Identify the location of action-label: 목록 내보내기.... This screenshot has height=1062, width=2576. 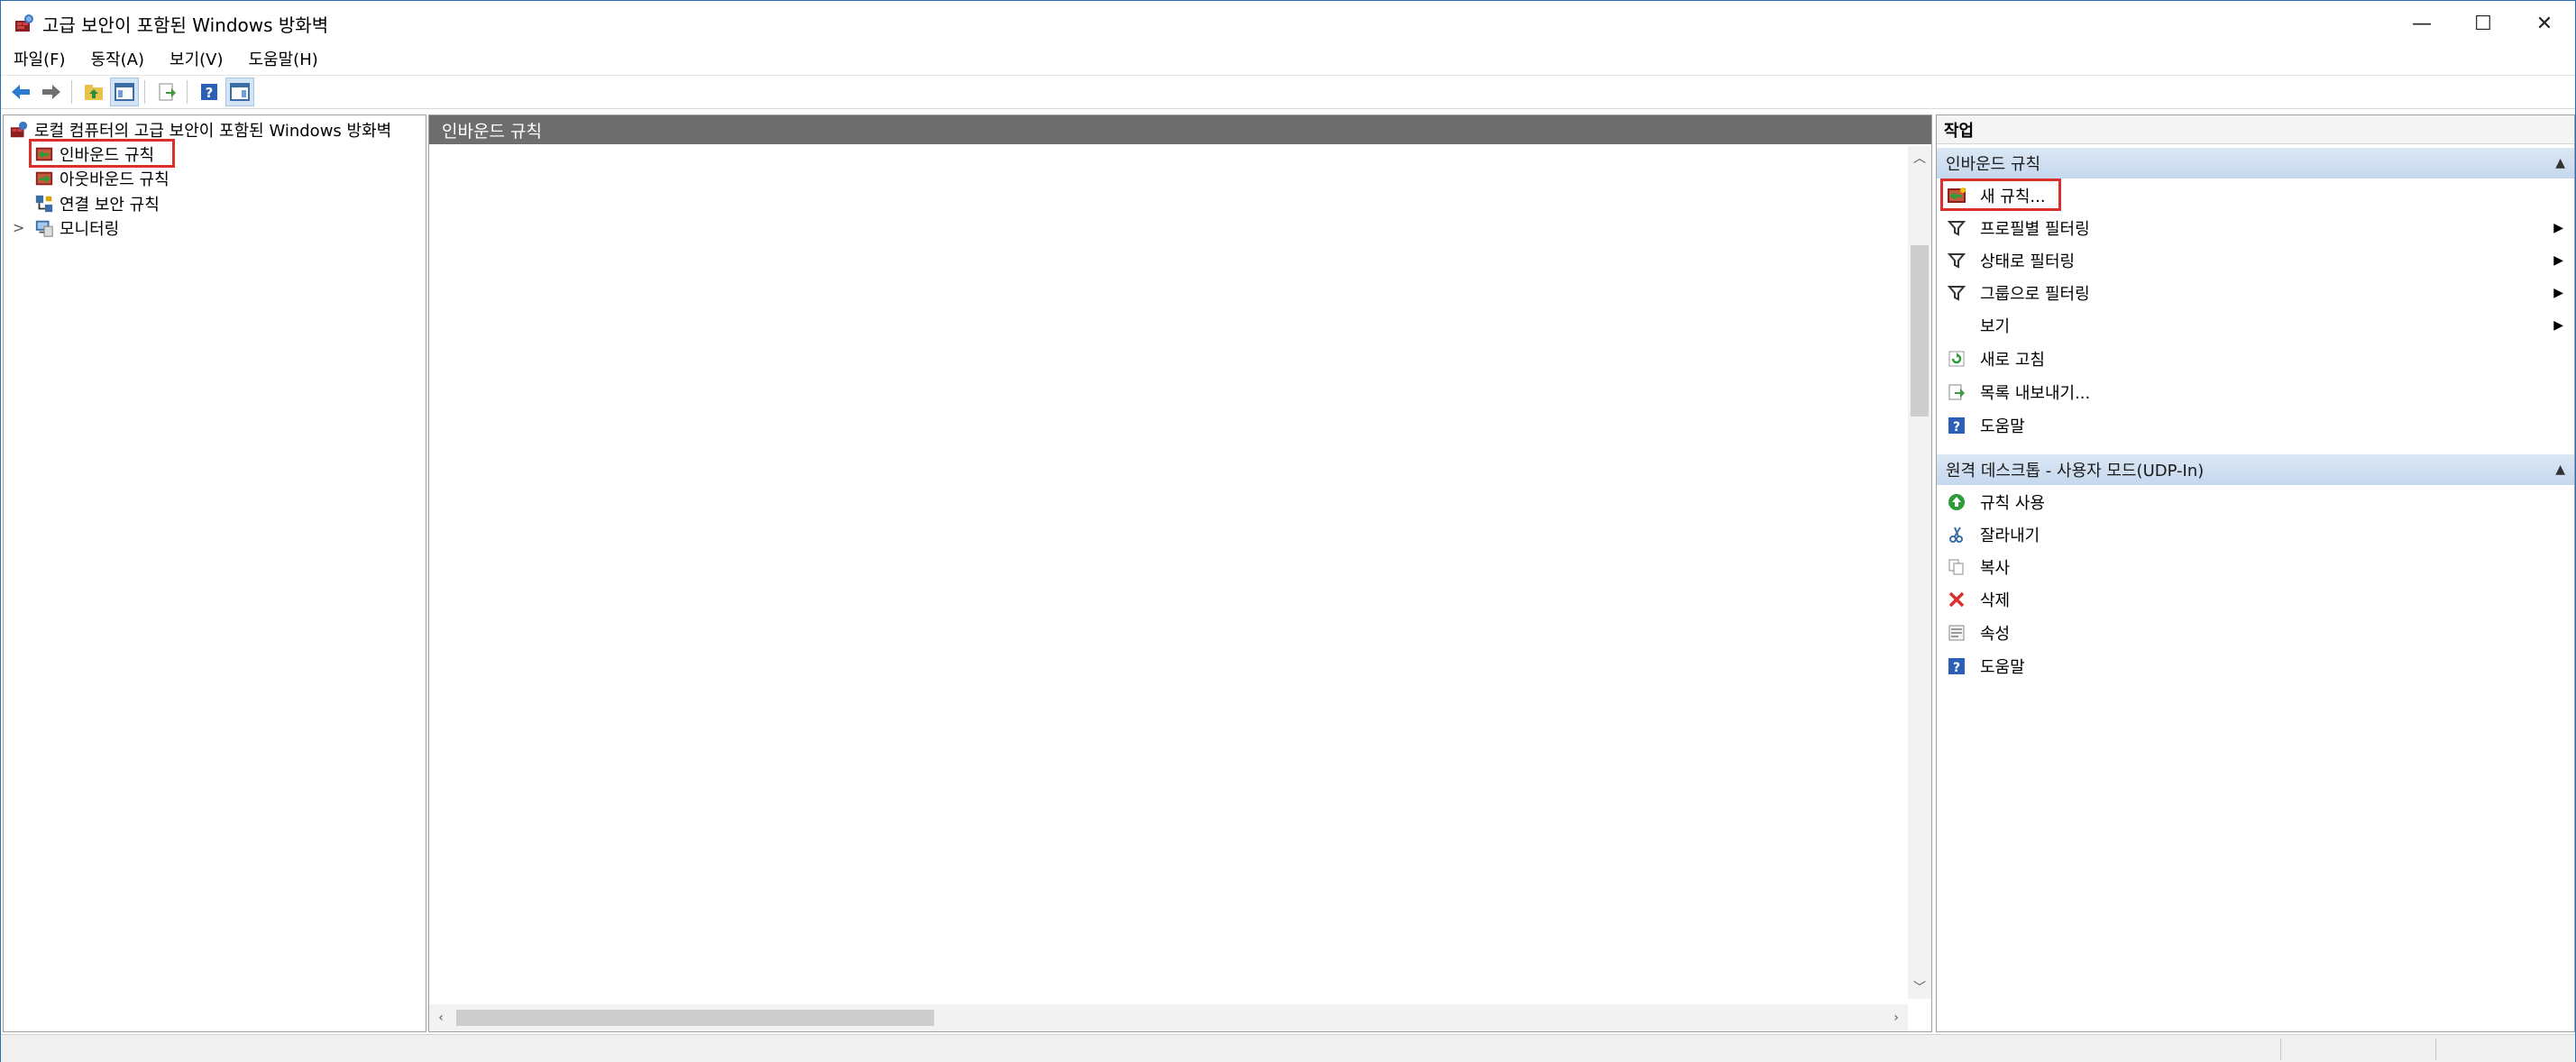
(2035, 393).